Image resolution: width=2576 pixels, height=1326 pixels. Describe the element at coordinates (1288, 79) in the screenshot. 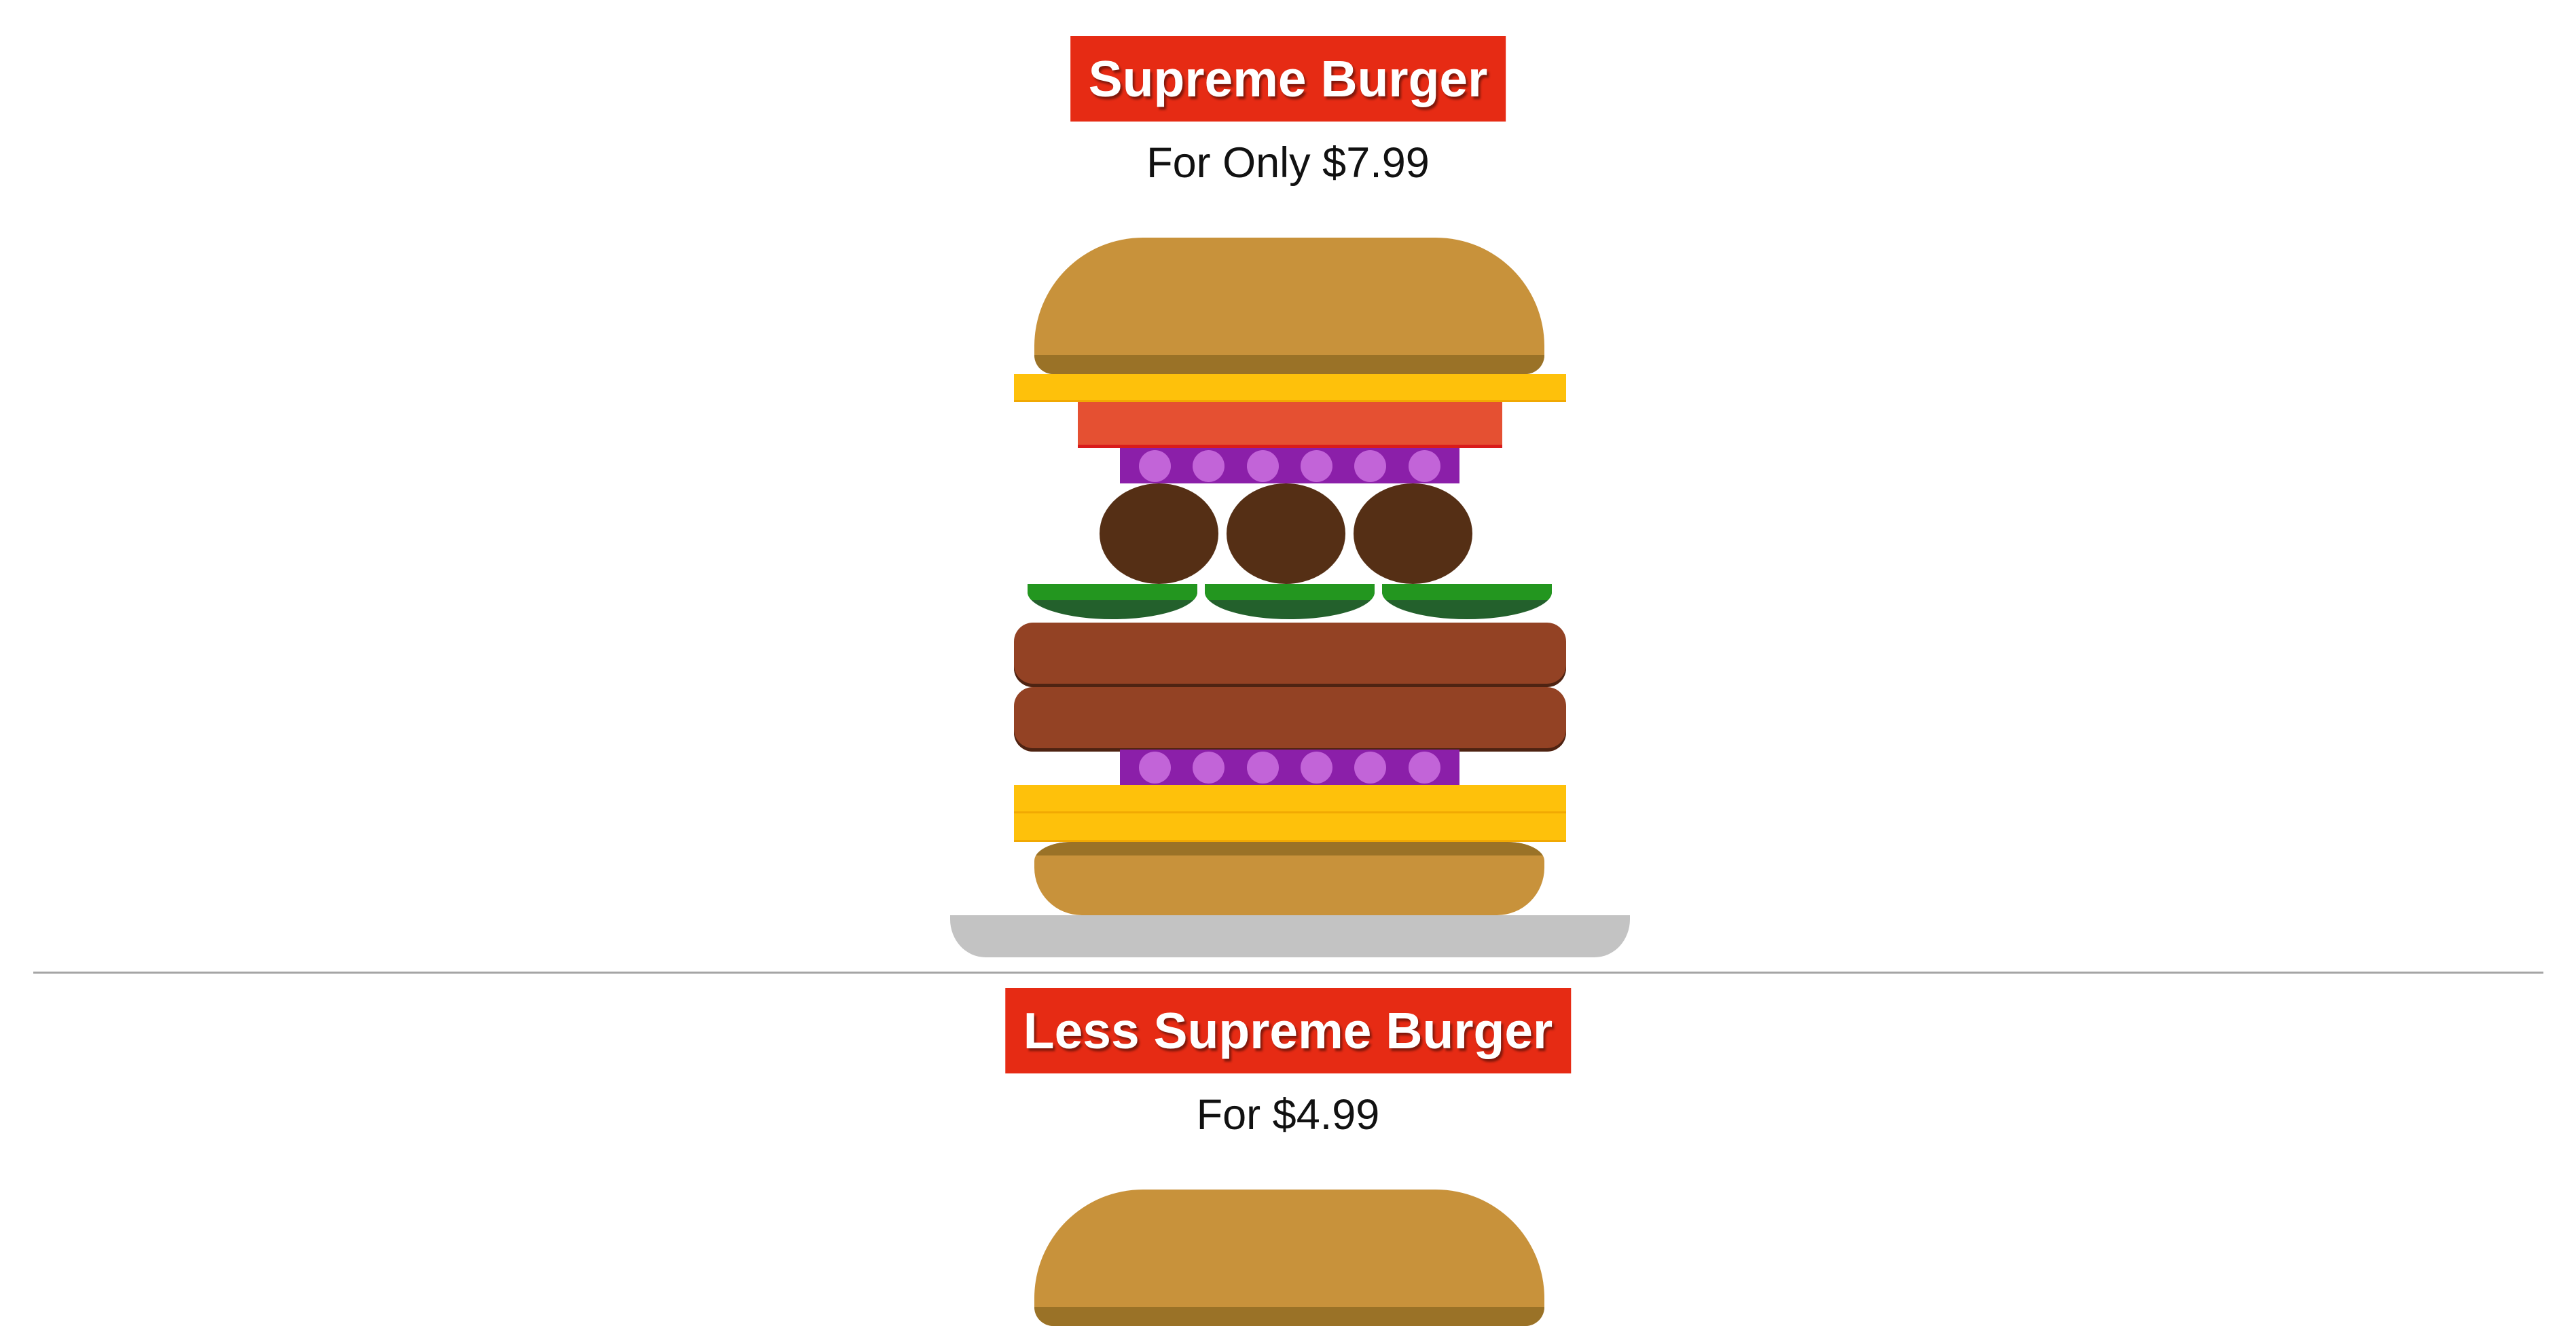

I see `burger-title: Supreme Burger` at that location.